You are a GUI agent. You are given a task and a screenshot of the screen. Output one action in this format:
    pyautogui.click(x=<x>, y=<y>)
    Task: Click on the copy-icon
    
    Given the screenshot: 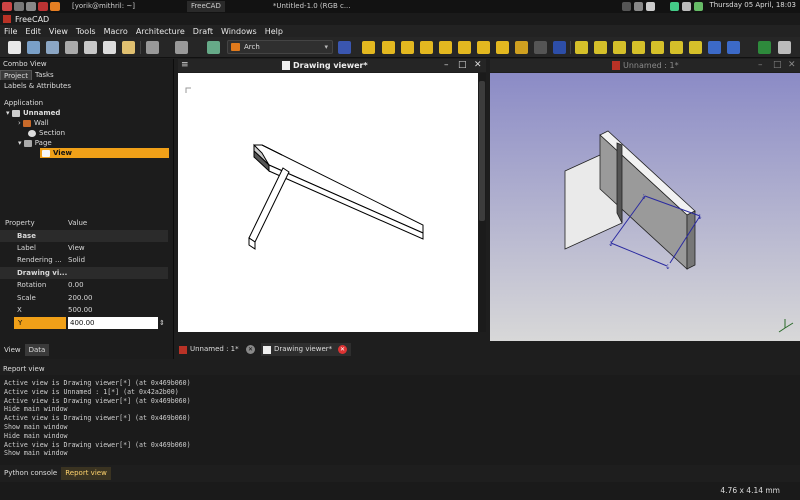 What is the action you would take?
    pyautogui.click(x=109, y=47)
    